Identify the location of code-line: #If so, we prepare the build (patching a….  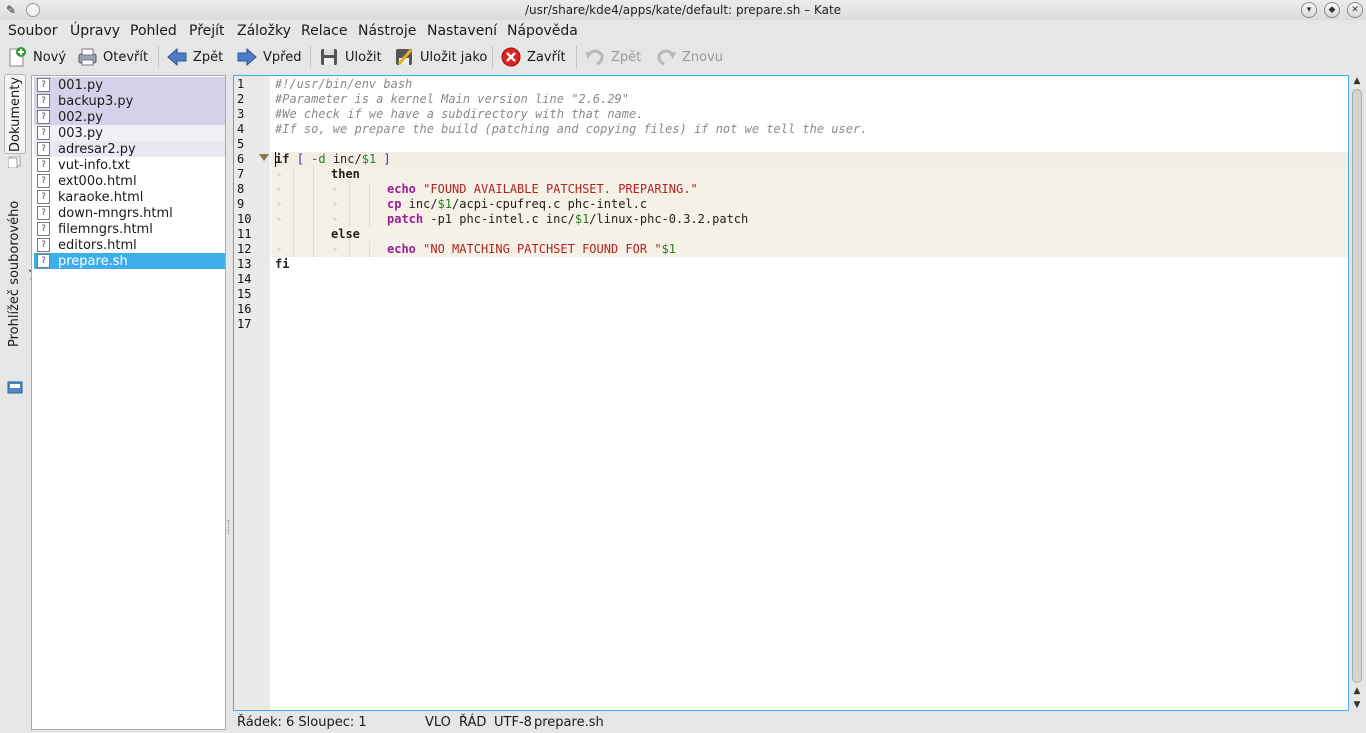
(571, 129).